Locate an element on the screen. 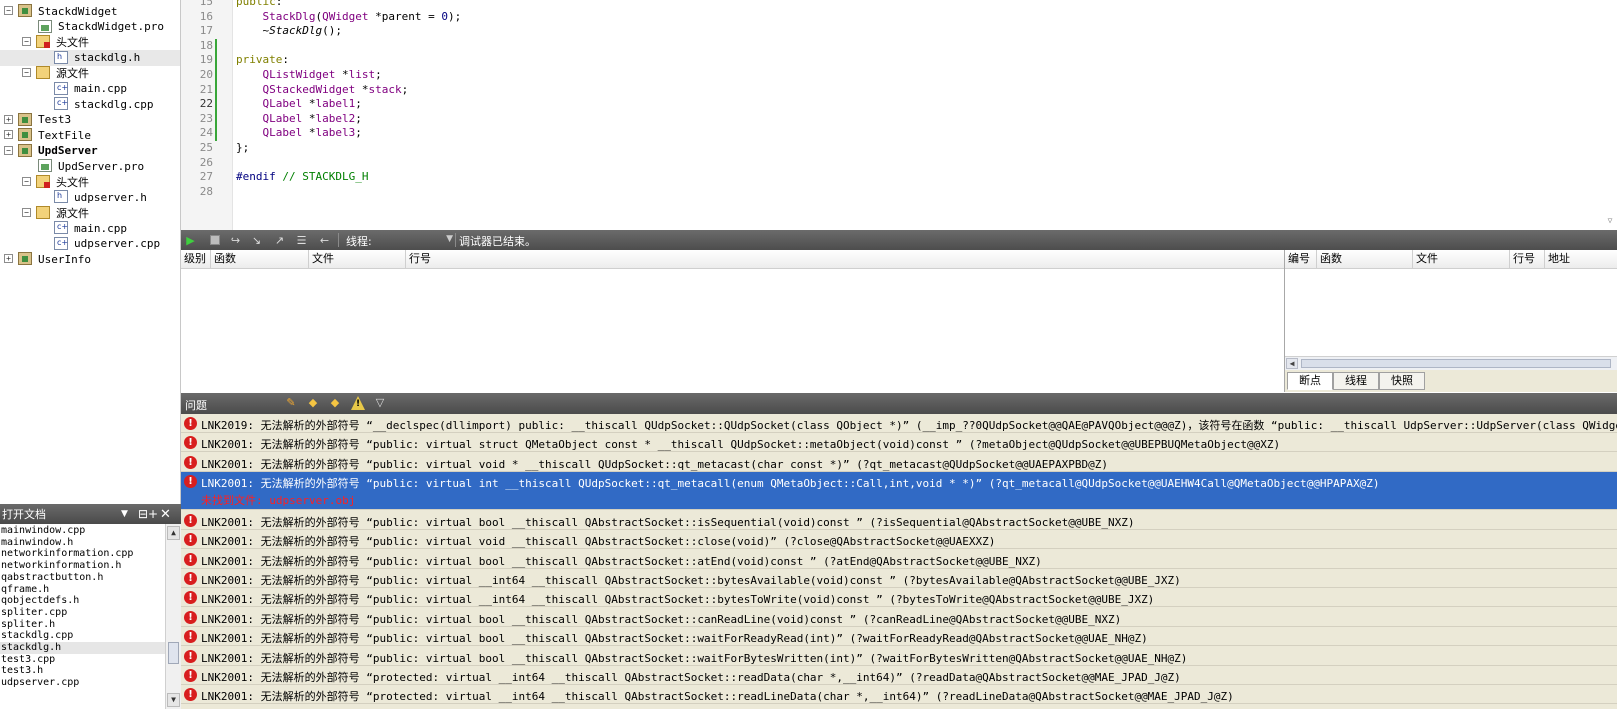  code-line: QLabel *label2; is located at coordinates (299, 118).